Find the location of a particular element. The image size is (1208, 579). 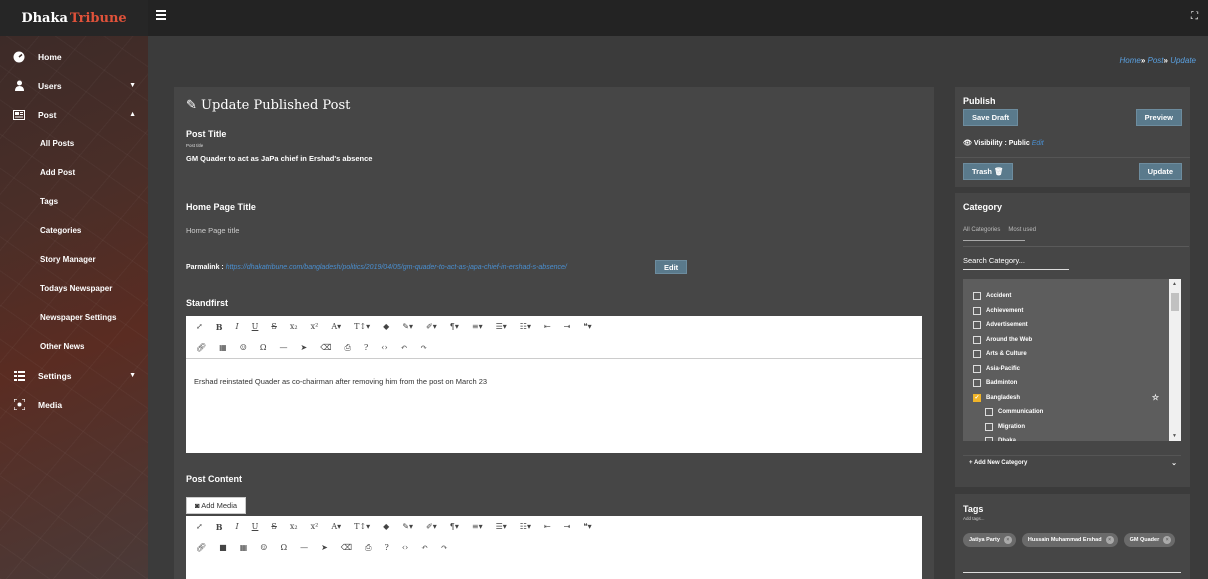

category-item: Advertisement is located at coordinates (1072, 325).